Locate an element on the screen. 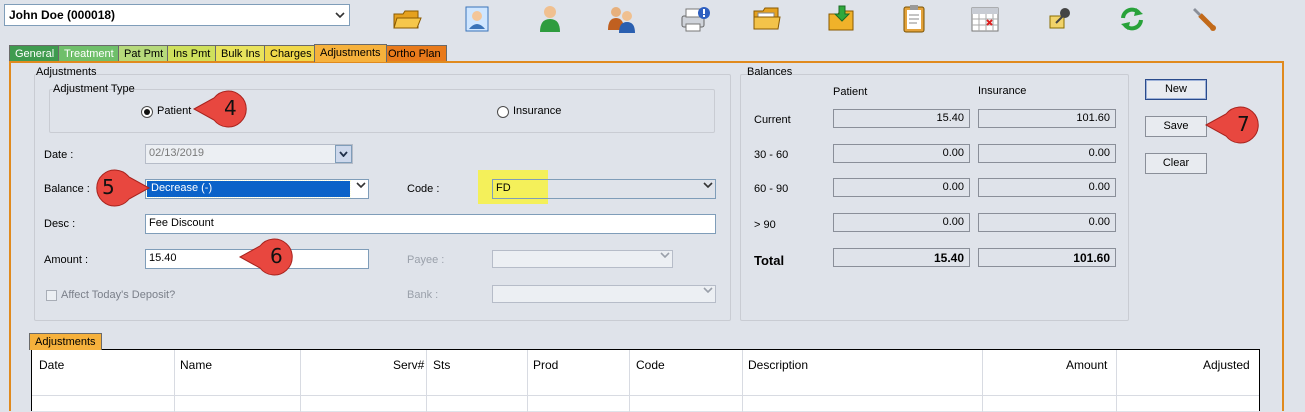  clear-button: Clear is located at coordinates (1176, 163).